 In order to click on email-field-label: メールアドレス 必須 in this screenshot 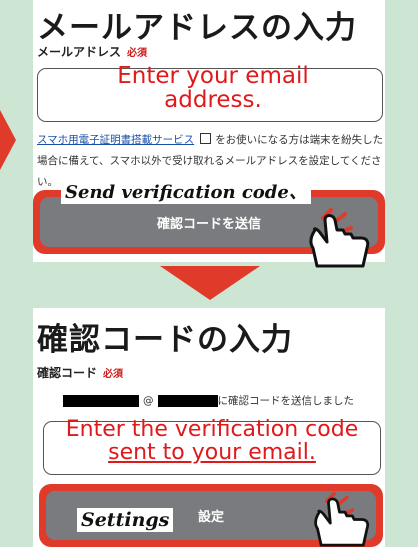, I will do `click(92, 51)`.